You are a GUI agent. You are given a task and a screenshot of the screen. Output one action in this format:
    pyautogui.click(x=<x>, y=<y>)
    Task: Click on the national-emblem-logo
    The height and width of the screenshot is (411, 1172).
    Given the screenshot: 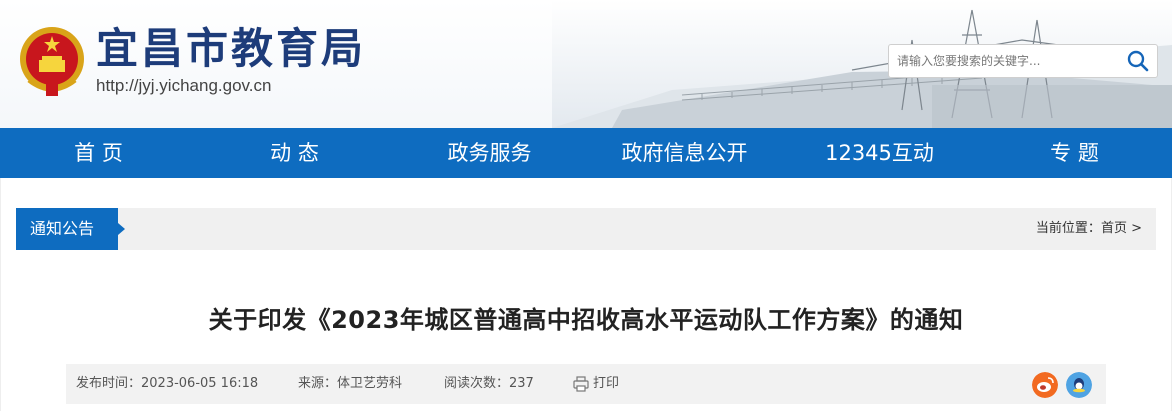 What is the action you would take?
    pyautogui.click(x=52, y=61)
    